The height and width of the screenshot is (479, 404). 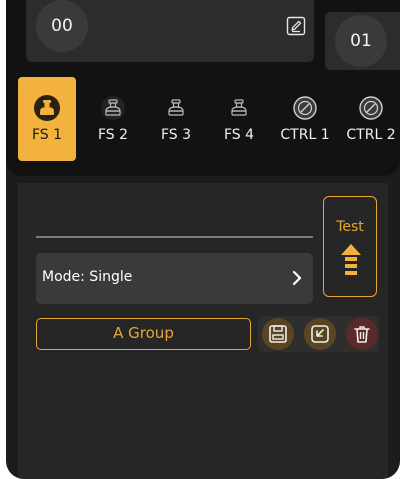 I want to click on switch-fs1: FS 1, so click(x=47, y=119).